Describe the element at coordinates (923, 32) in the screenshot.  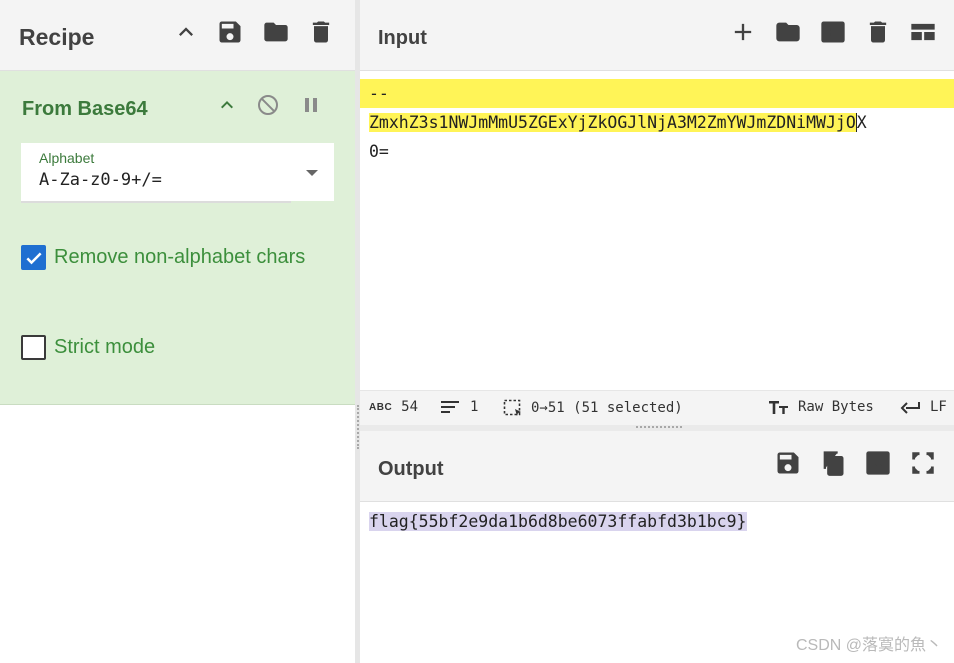
I see `layout-icon` at that location.